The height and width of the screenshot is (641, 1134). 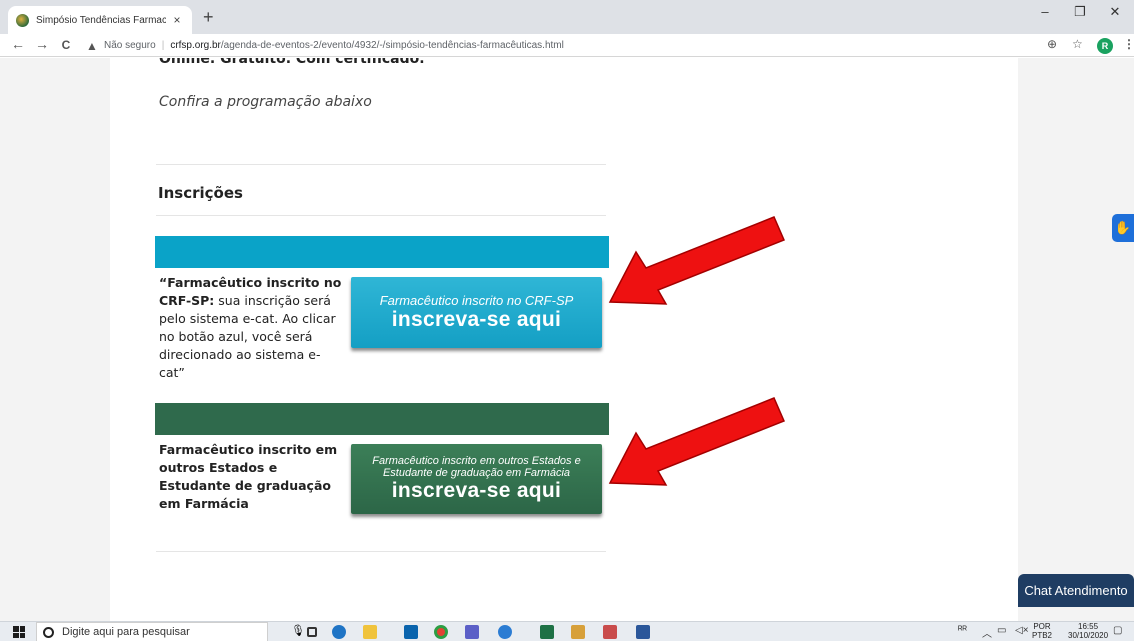 I want to click on cortana-icon, so click(x=48, y=632).